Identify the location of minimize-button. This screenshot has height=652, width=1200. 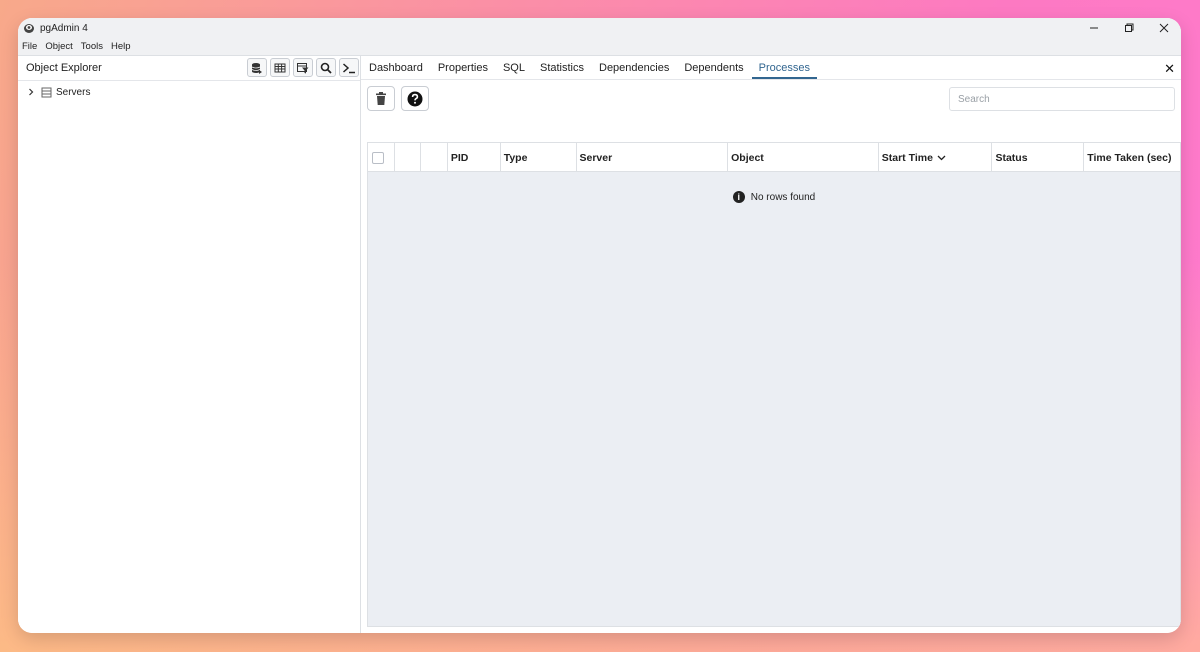
(1093, 28).